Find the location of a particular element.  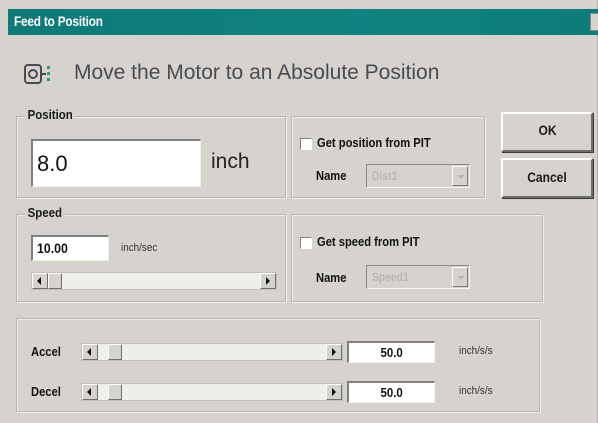

position-name-label: Name is located at coordinates (331, 175).